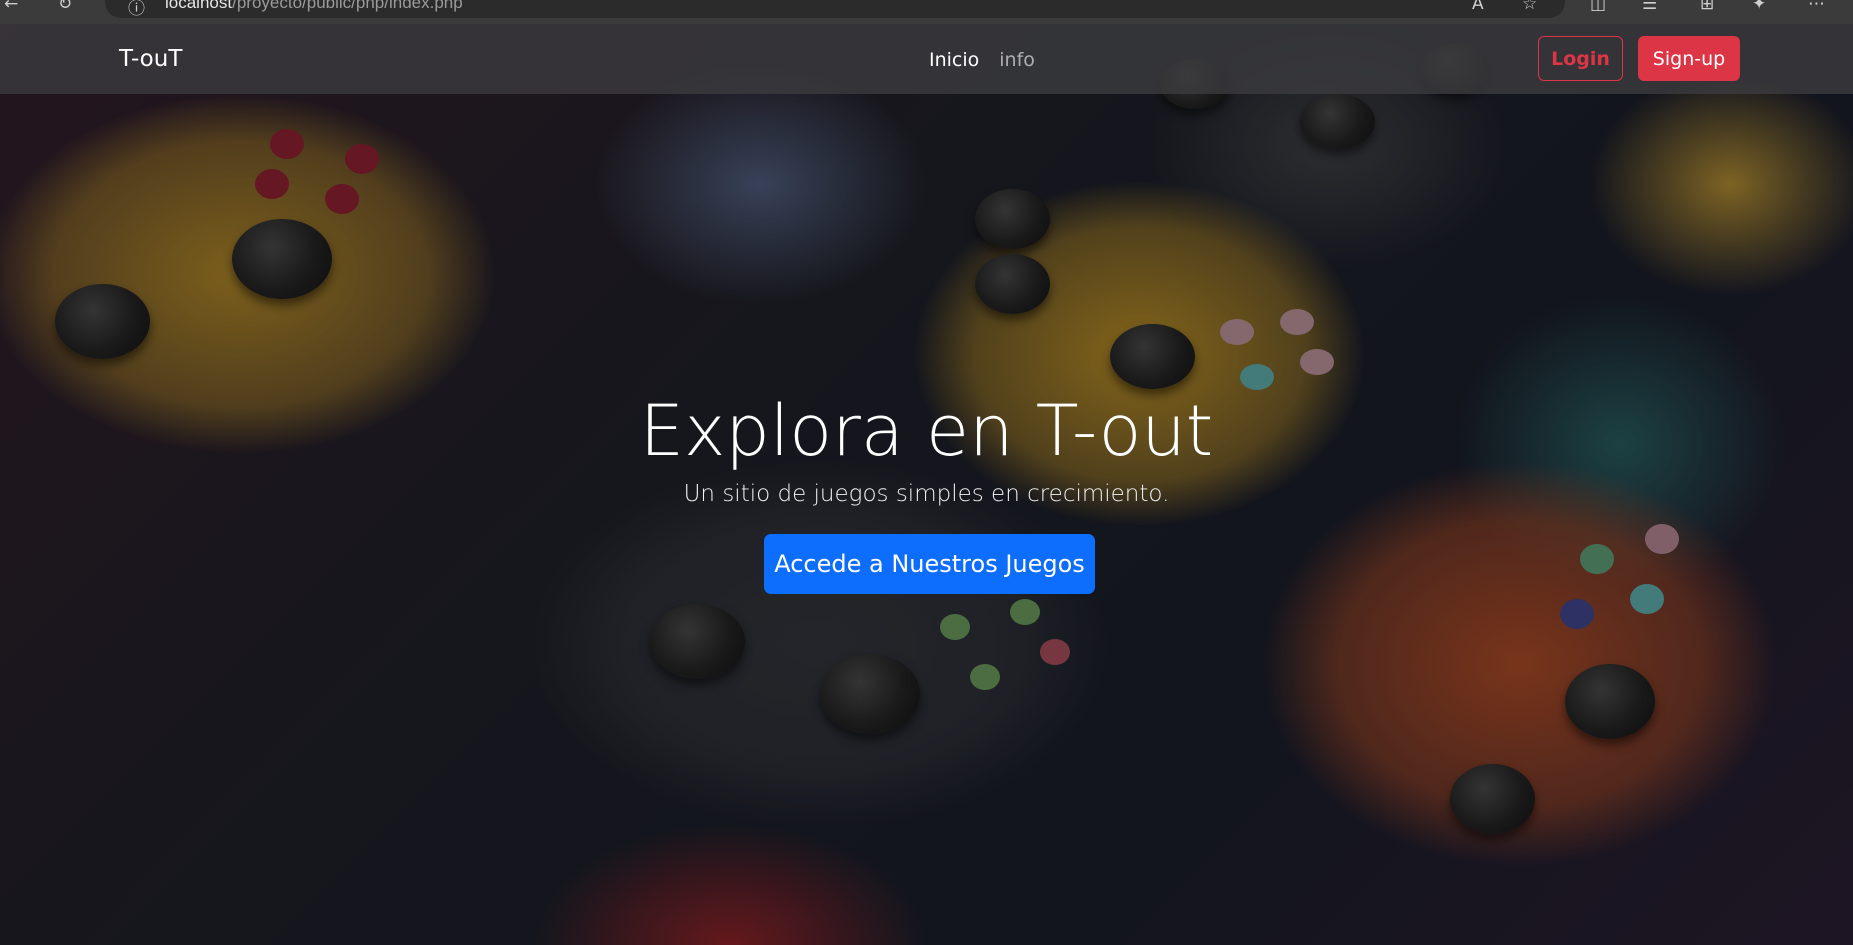  I want to click on collections-icon: ⊞, so click(1707, 7).